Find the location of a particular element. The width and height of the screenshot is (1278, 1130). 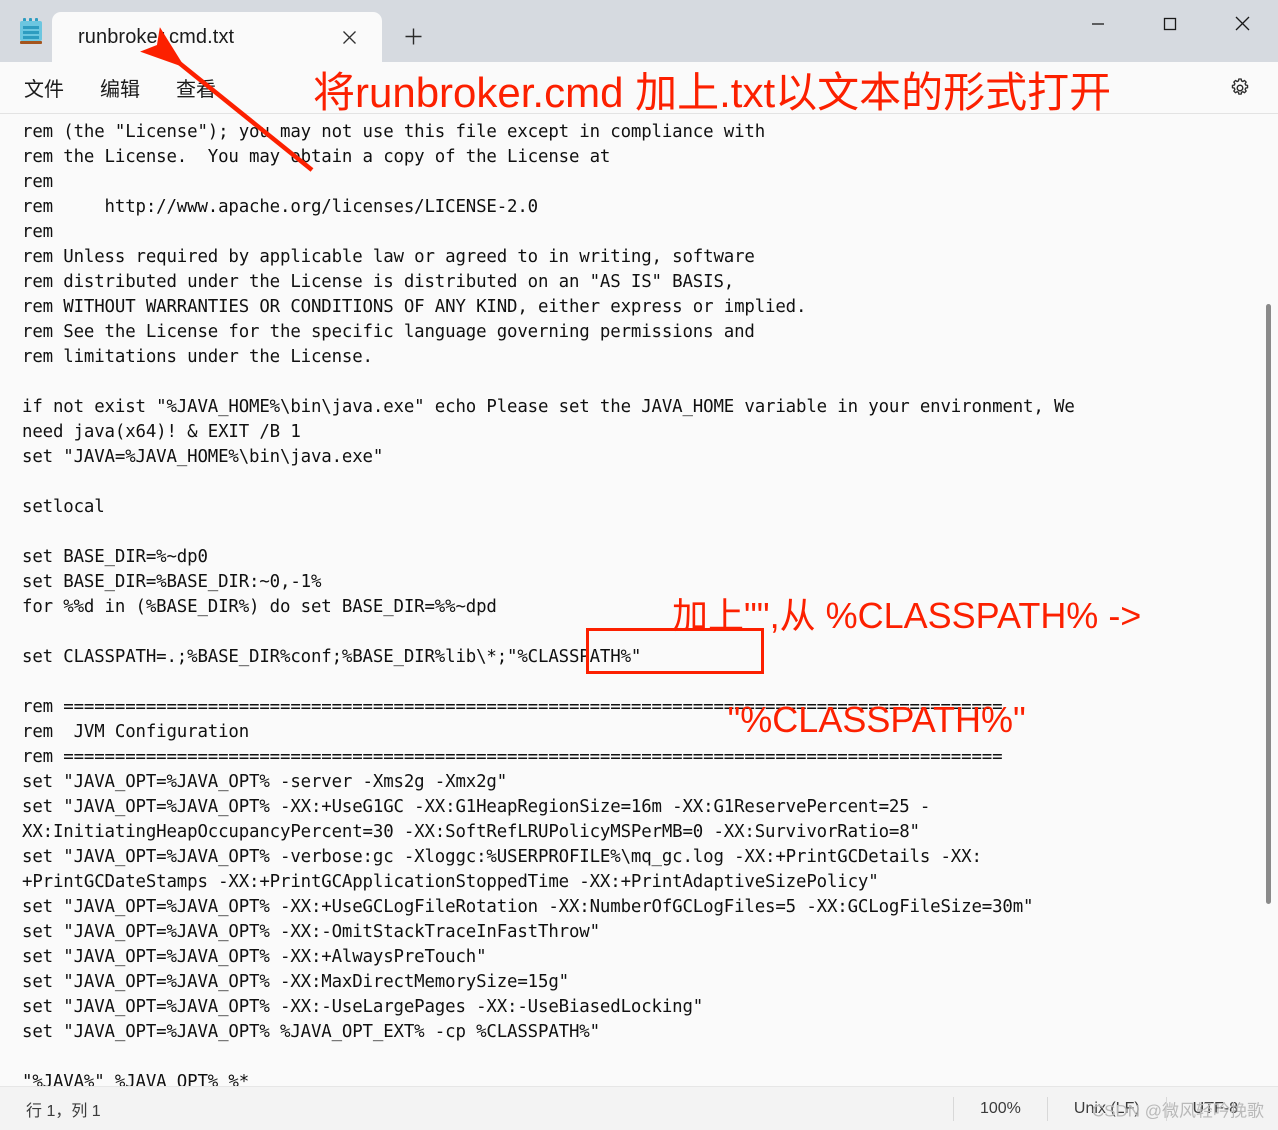

tab-runbroker: runbroker.cmd.txt is located at coordinates (217, 37).